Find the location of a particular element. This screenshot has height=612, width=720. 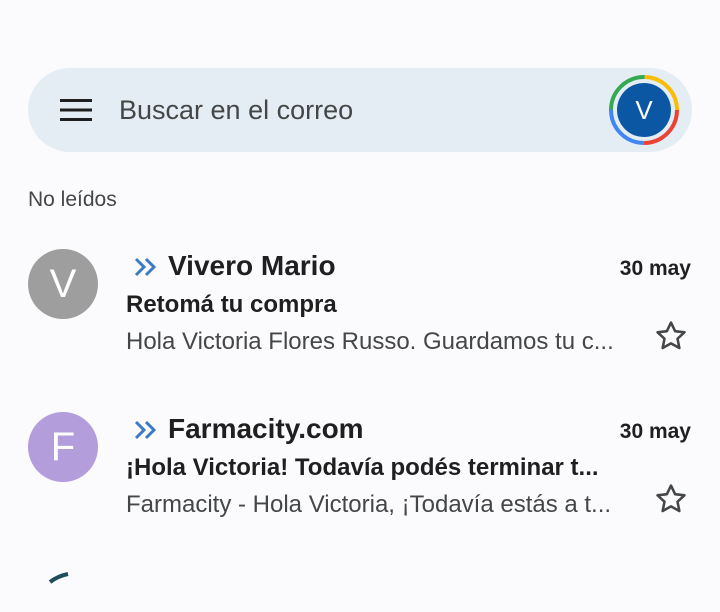

account-avatar-button: V is located at coordinates (644, 110).